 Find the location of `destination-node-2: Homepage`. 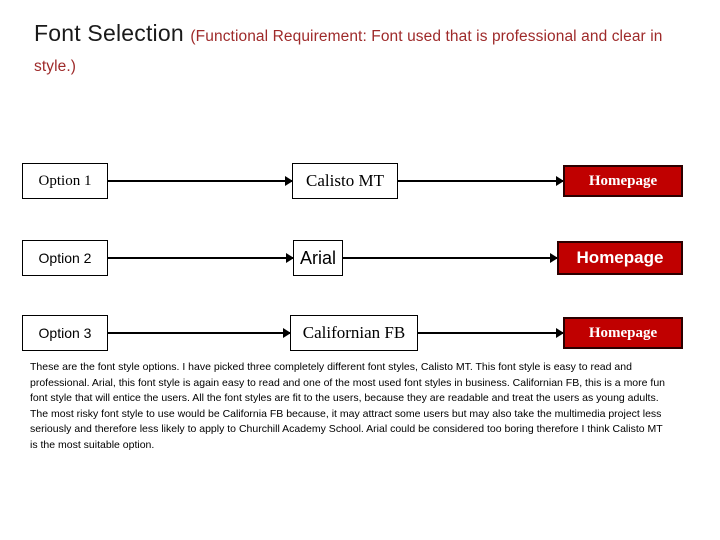

destination-node-2: Homepage is located at coordinates (620, 258).